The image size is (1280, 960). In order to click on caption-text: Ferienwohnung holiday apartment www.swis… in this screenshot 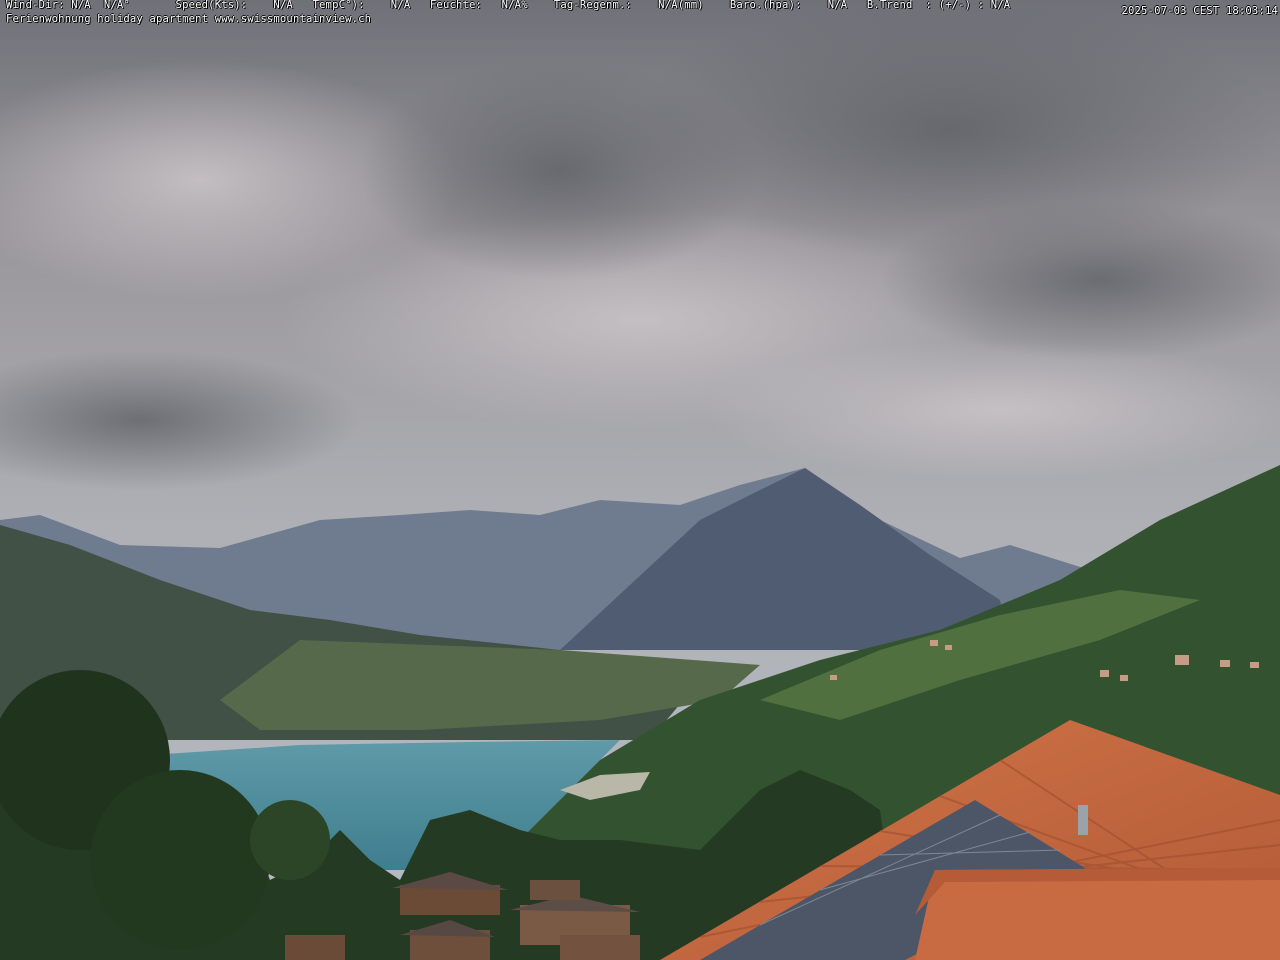, I will do `click(189, 19)`.